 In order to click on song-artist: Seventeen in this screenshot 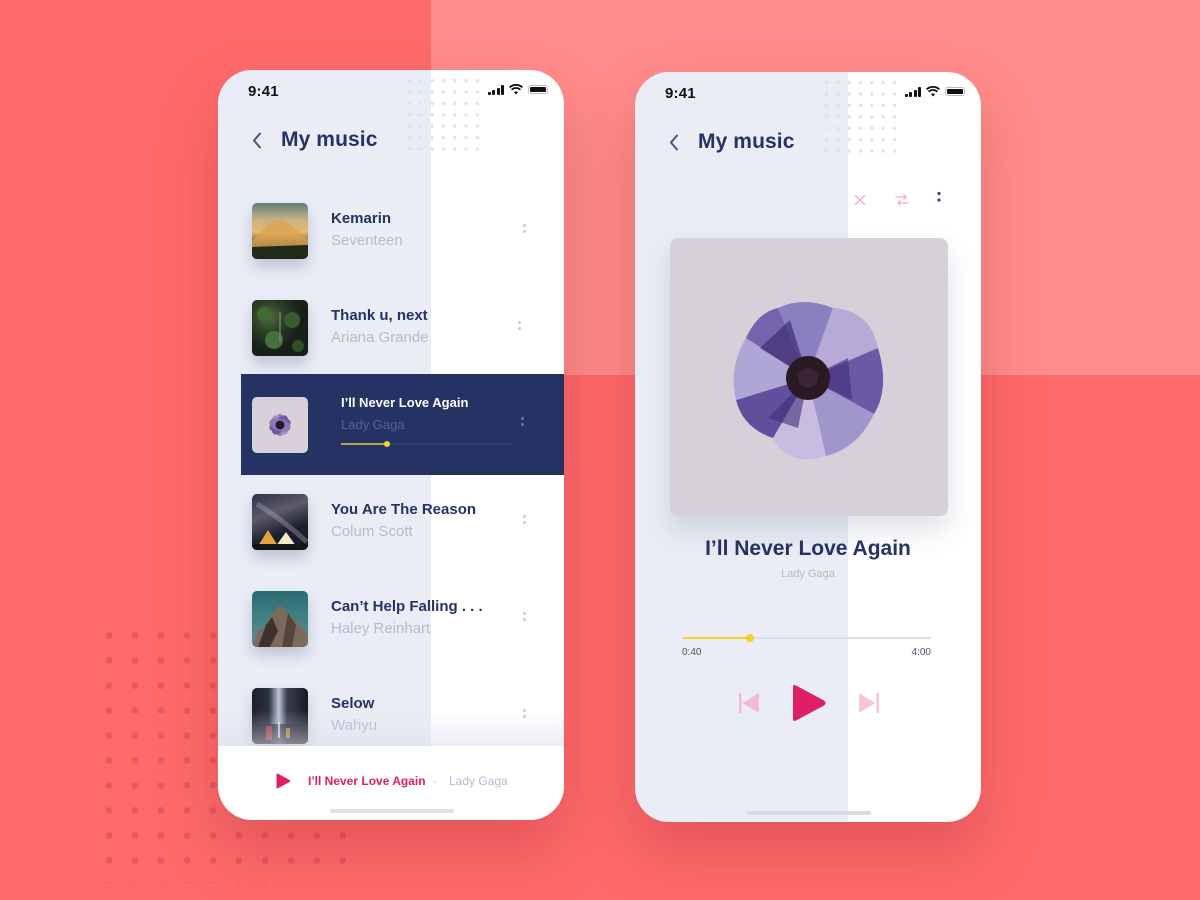, I will do `click(367, 240)`.